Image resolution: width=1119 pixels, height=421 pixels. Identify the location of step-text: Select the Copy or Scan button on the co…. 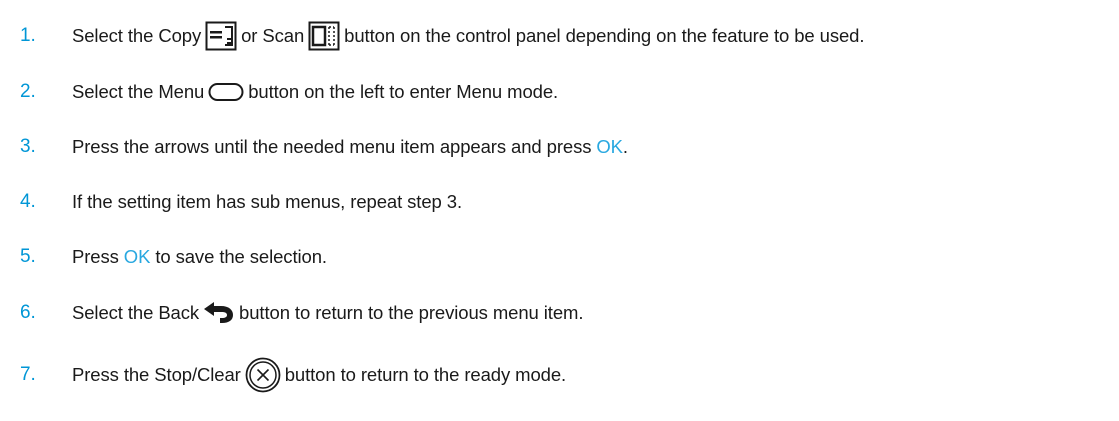
(468, 36).